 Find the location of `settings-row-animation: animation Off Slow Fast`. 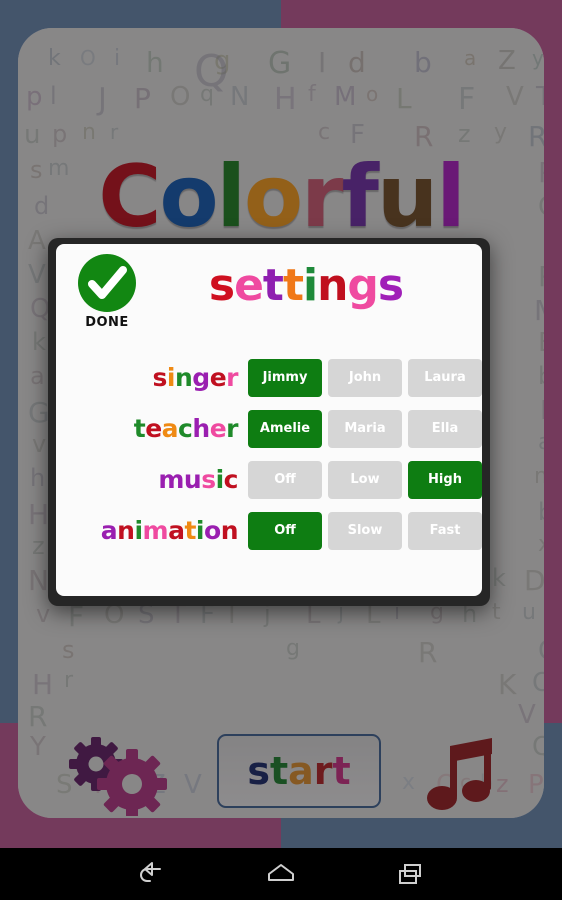

settings-row-animation: animation Off Slow Fast is located at coordinates (269, 530).